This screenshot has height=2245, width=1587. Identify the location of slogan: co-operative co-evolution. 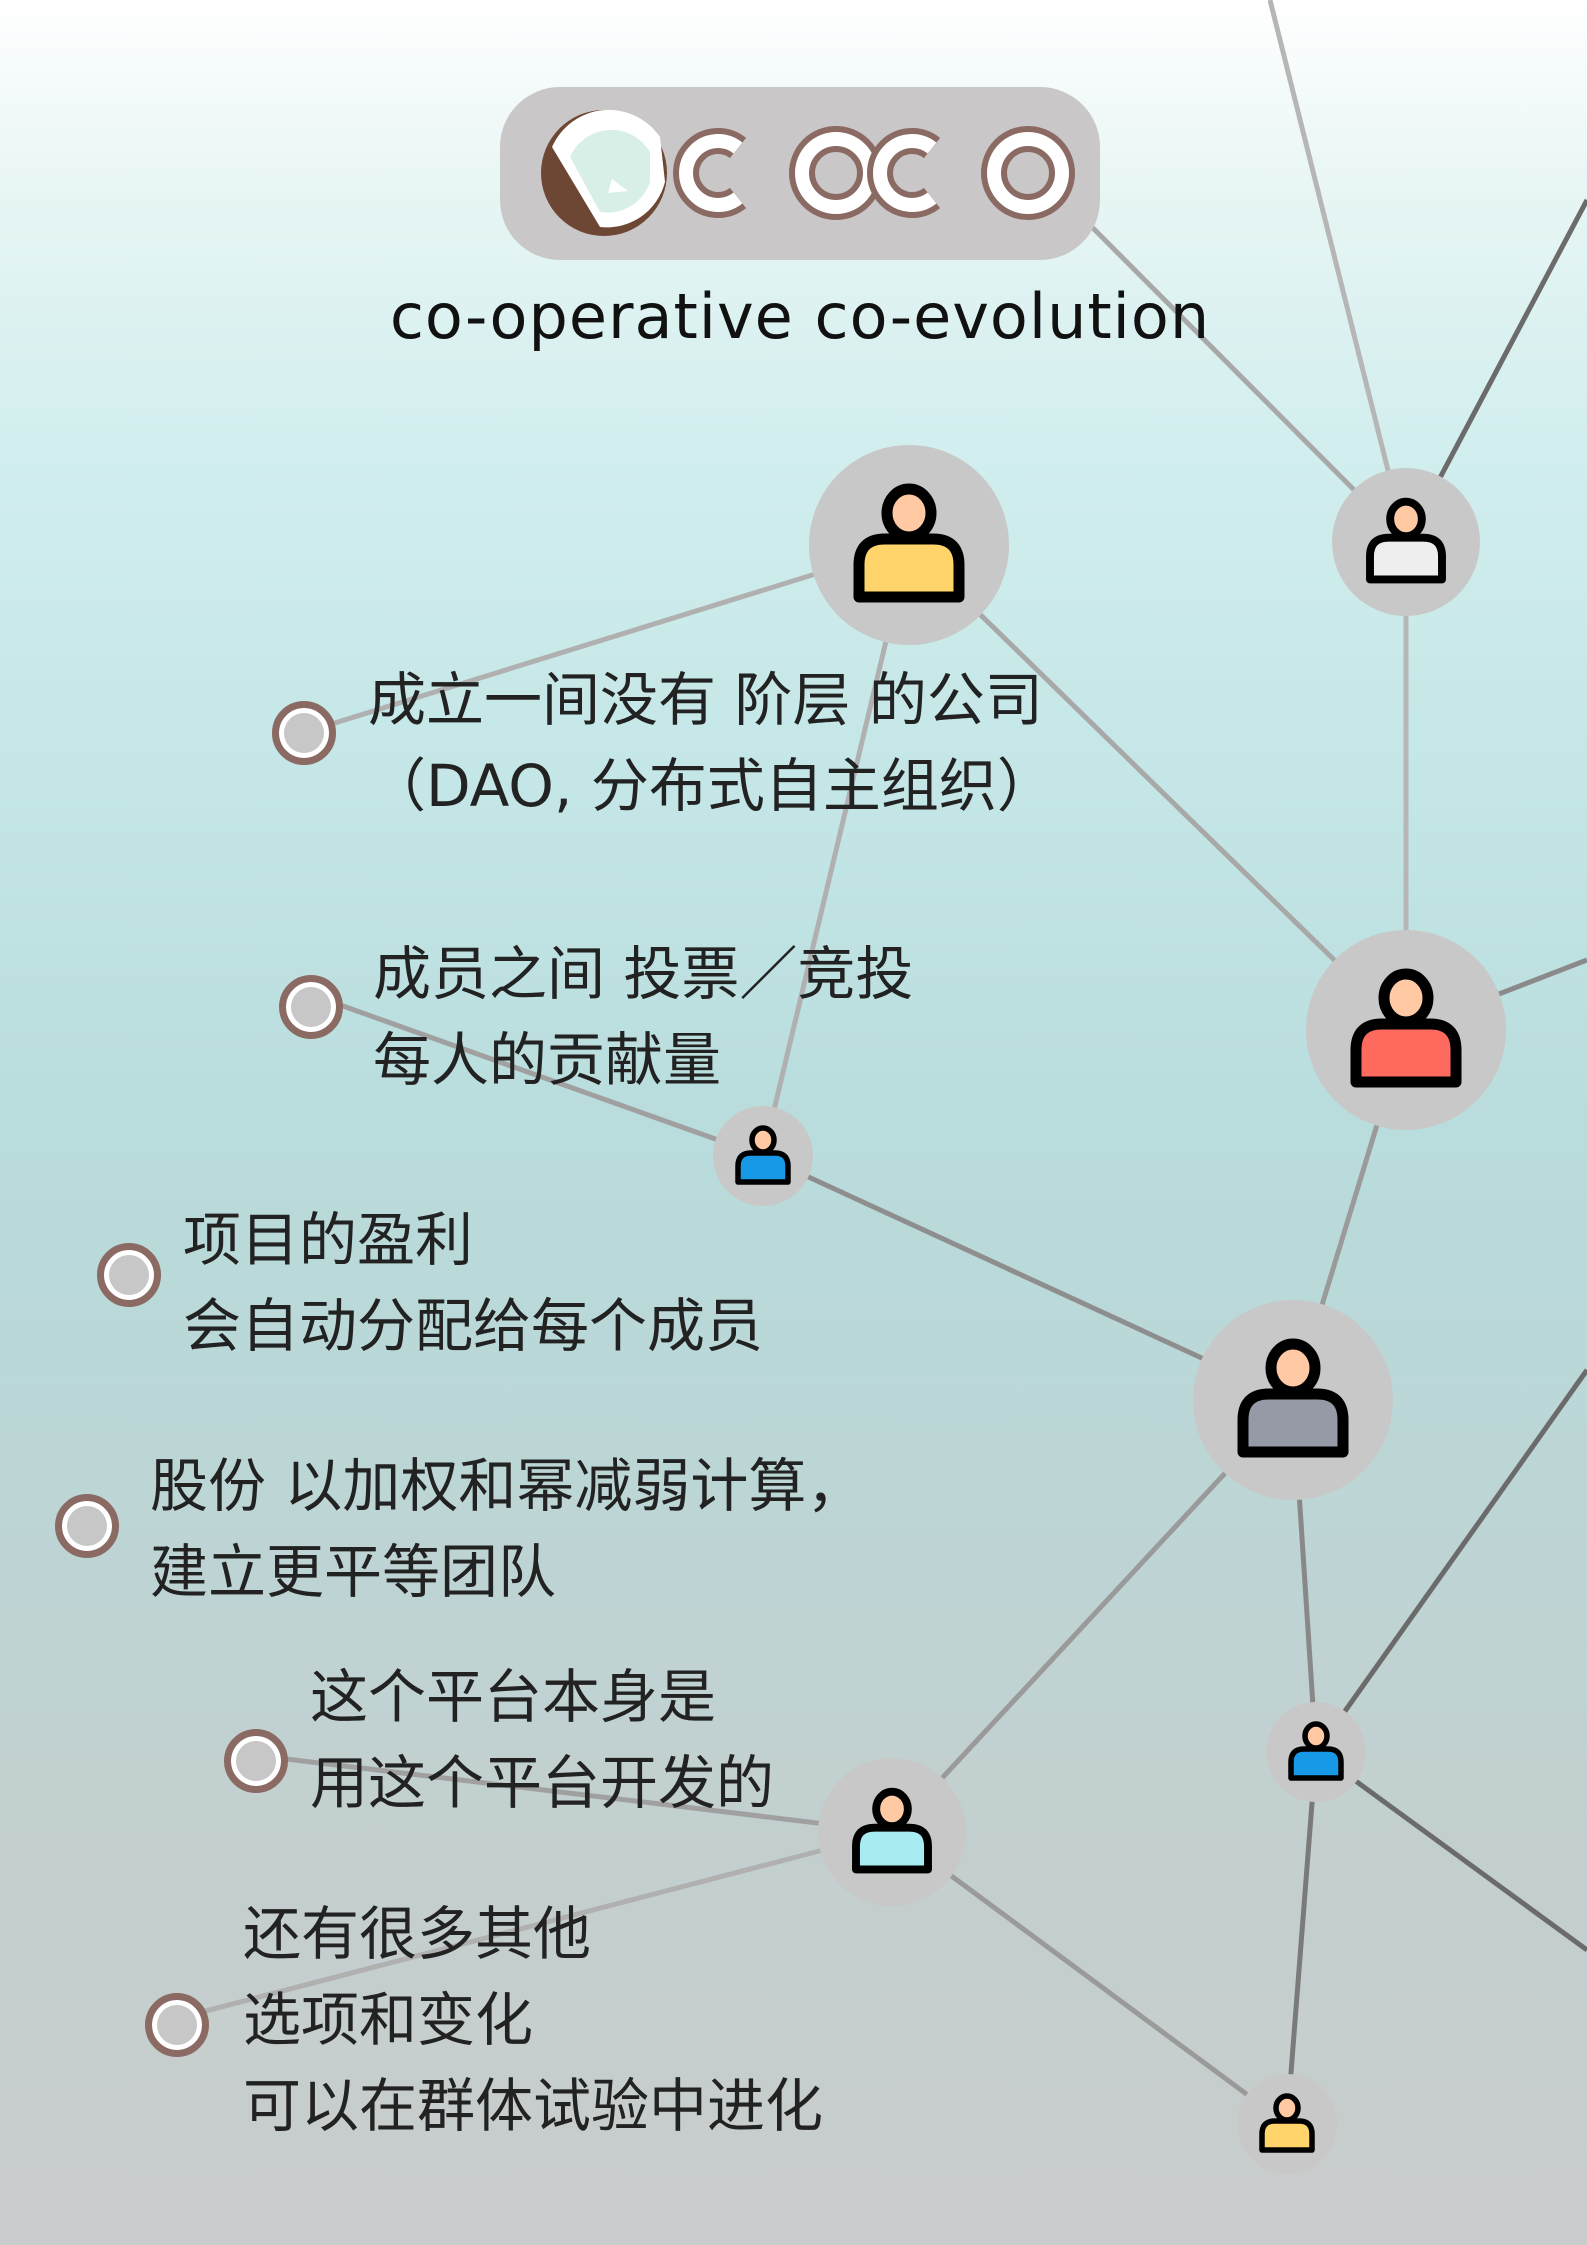
(800, 316).